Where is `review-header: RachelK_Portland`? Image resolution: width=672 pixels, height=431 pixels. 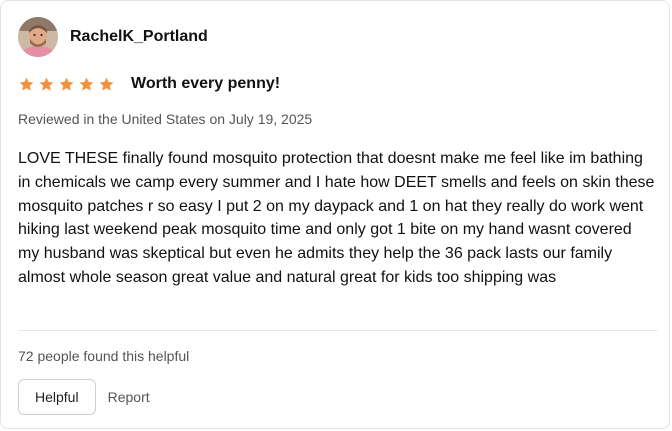 review-header: RachelK_Portland is located at coordinates (113, 37).